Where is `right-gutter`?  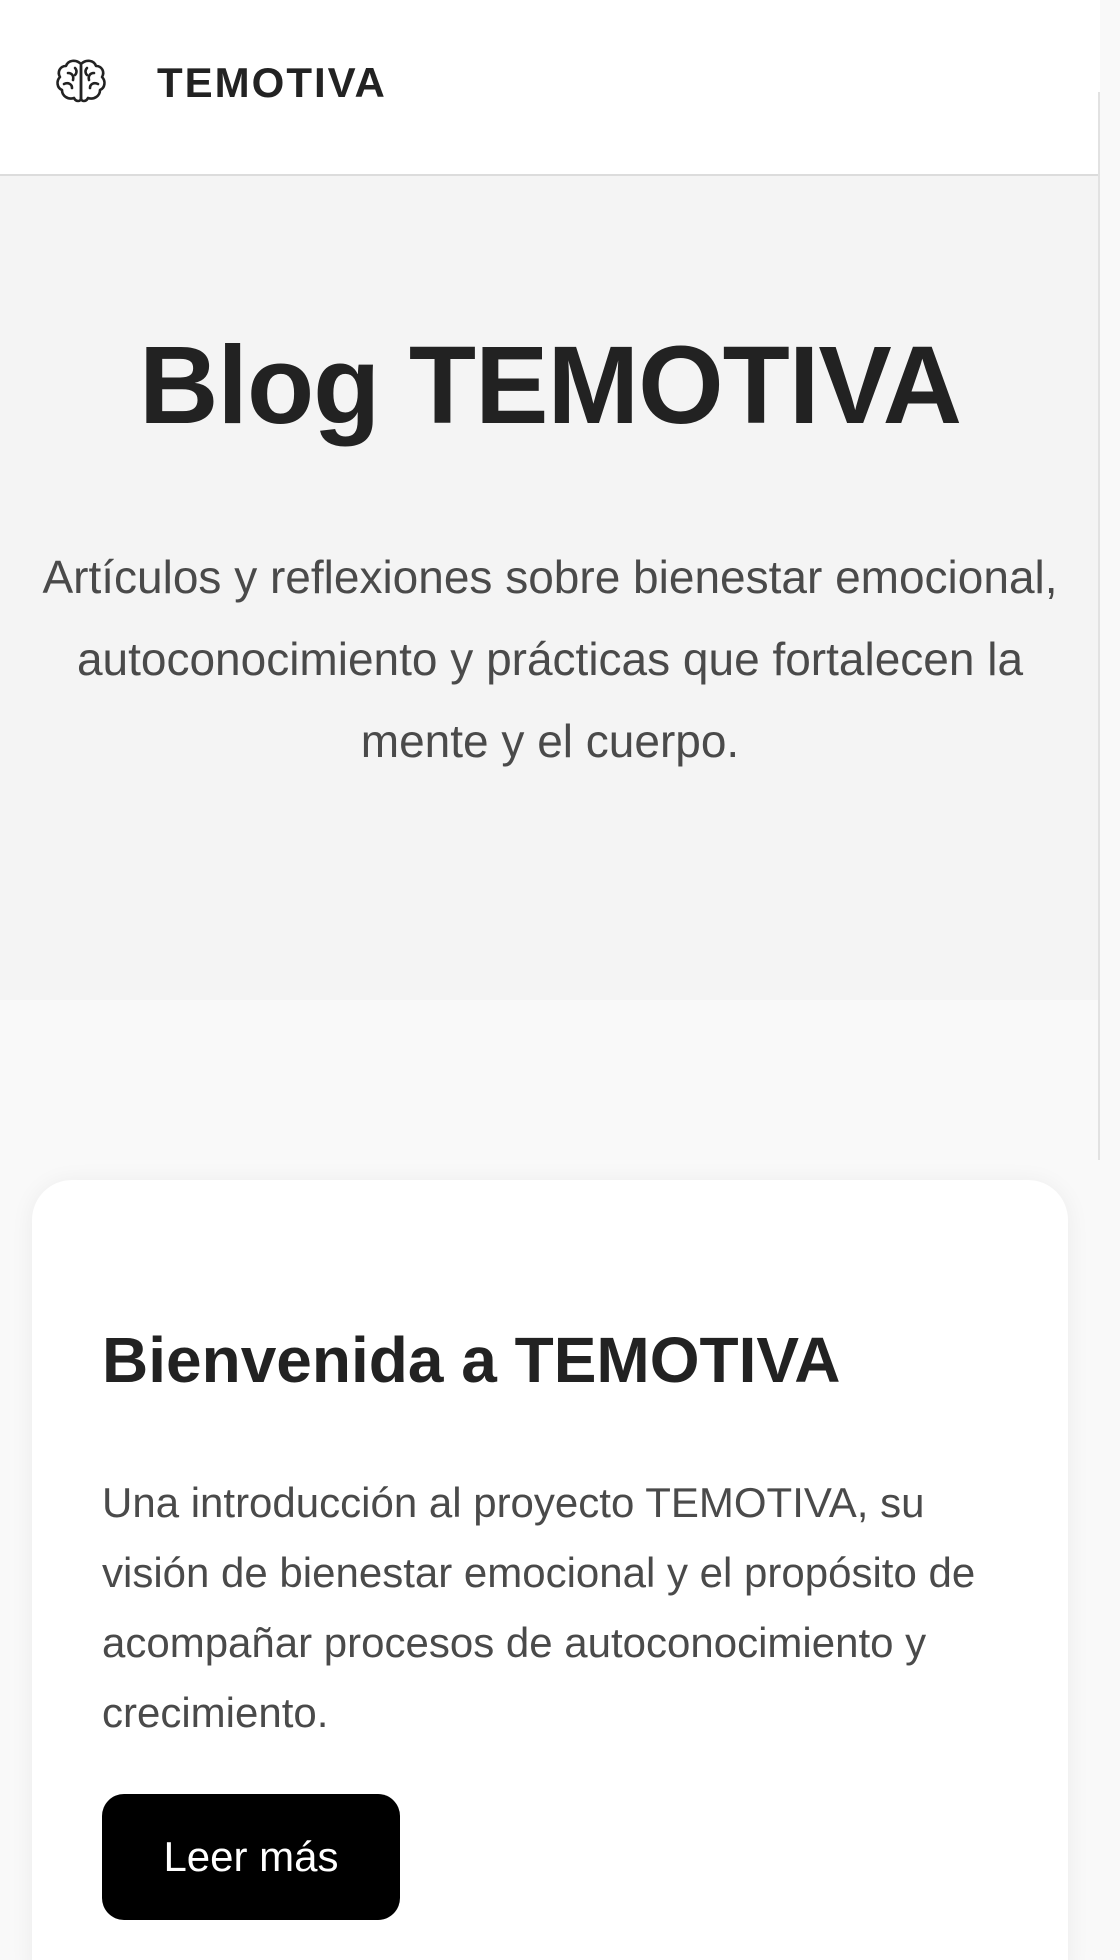 right-gutter is located at coordinates (1110, 980).